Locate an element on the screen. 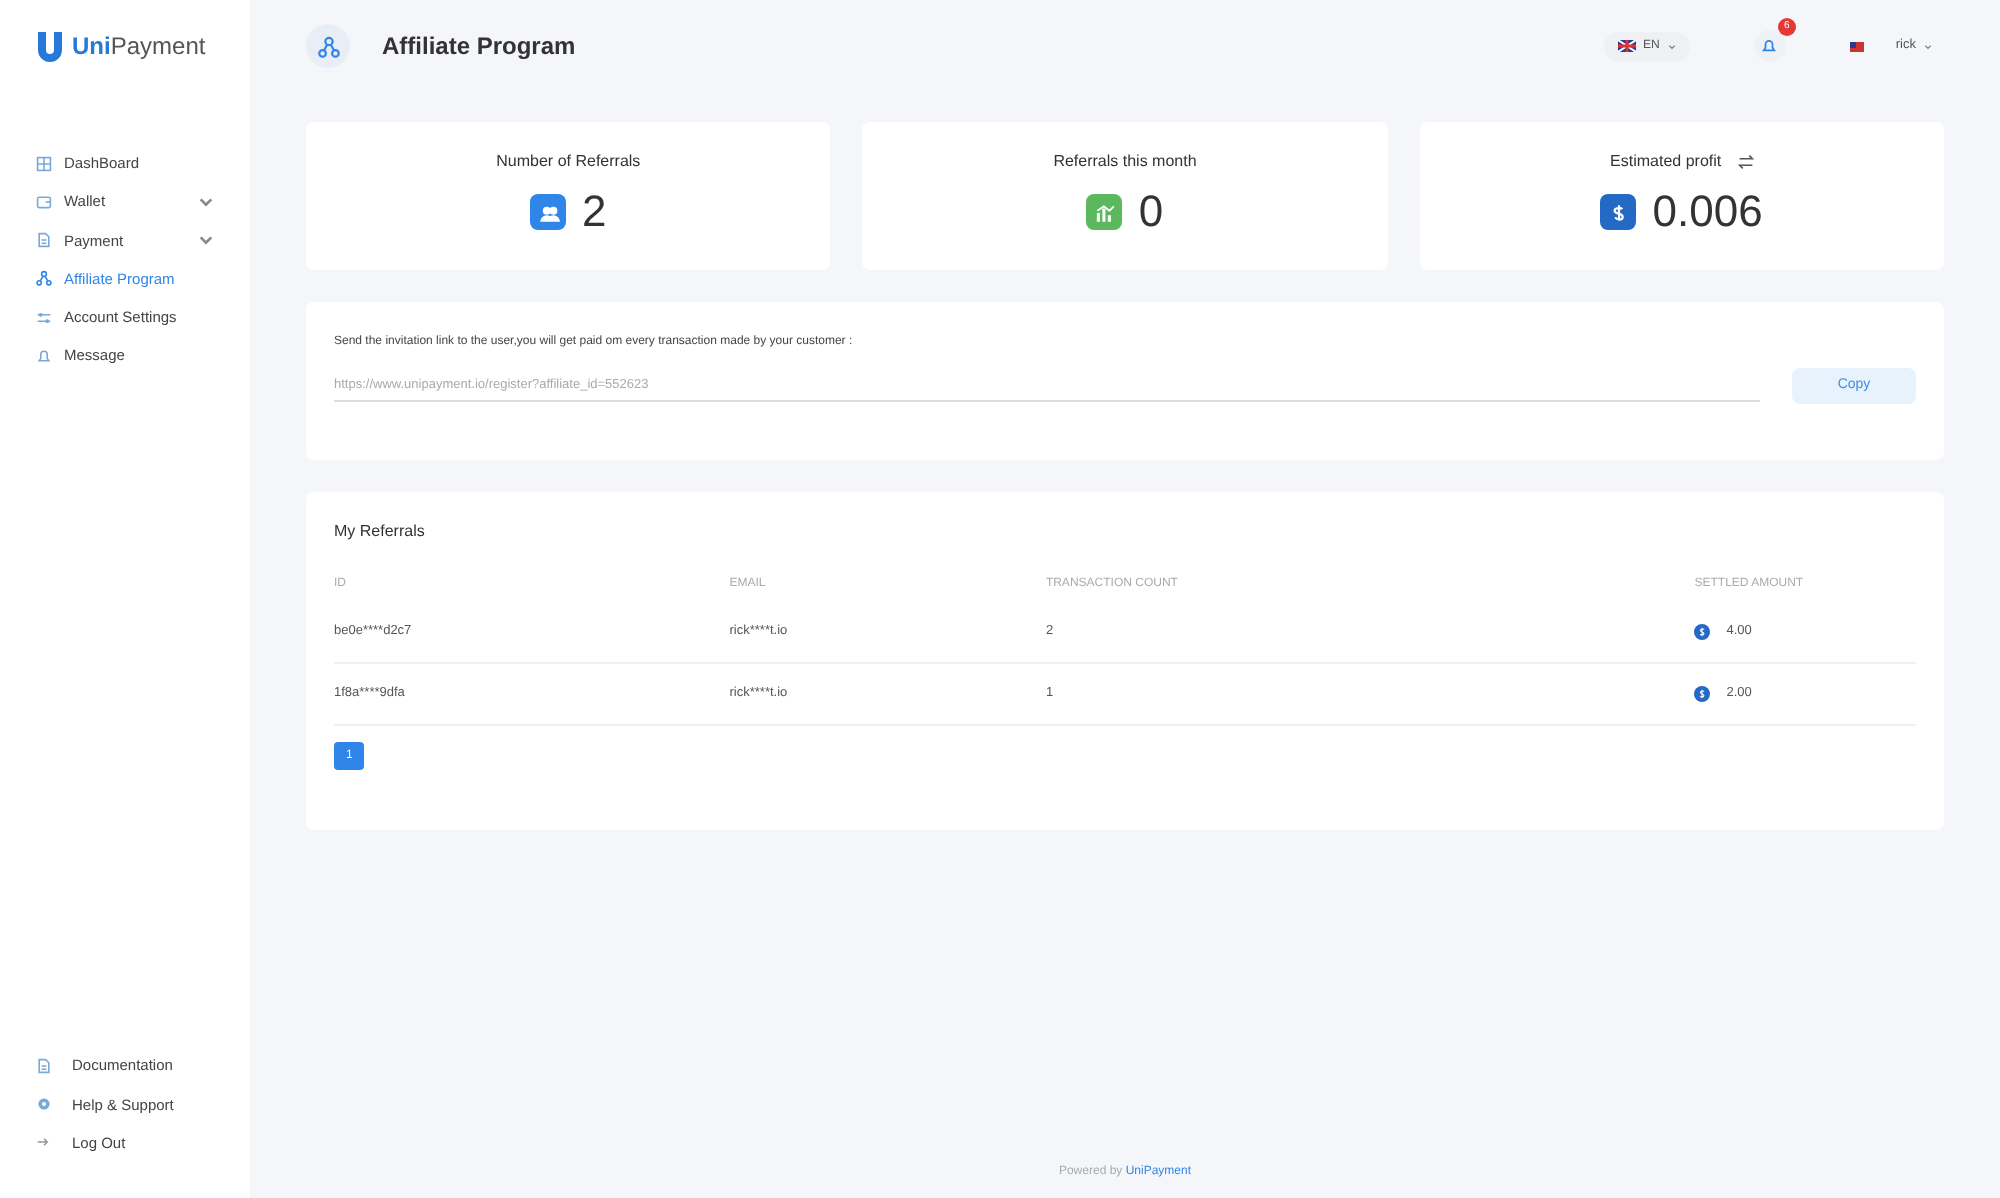  stat-label: Number of Referrals is located at coordinates (568, 162).